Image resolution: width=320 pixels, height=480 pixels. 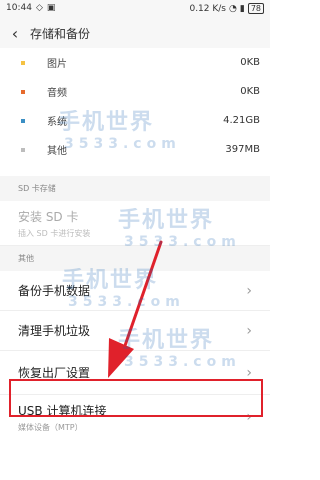 I want to click on backup-phone-data-row: 备份手机数据 ›, so click(x=135, y=291).